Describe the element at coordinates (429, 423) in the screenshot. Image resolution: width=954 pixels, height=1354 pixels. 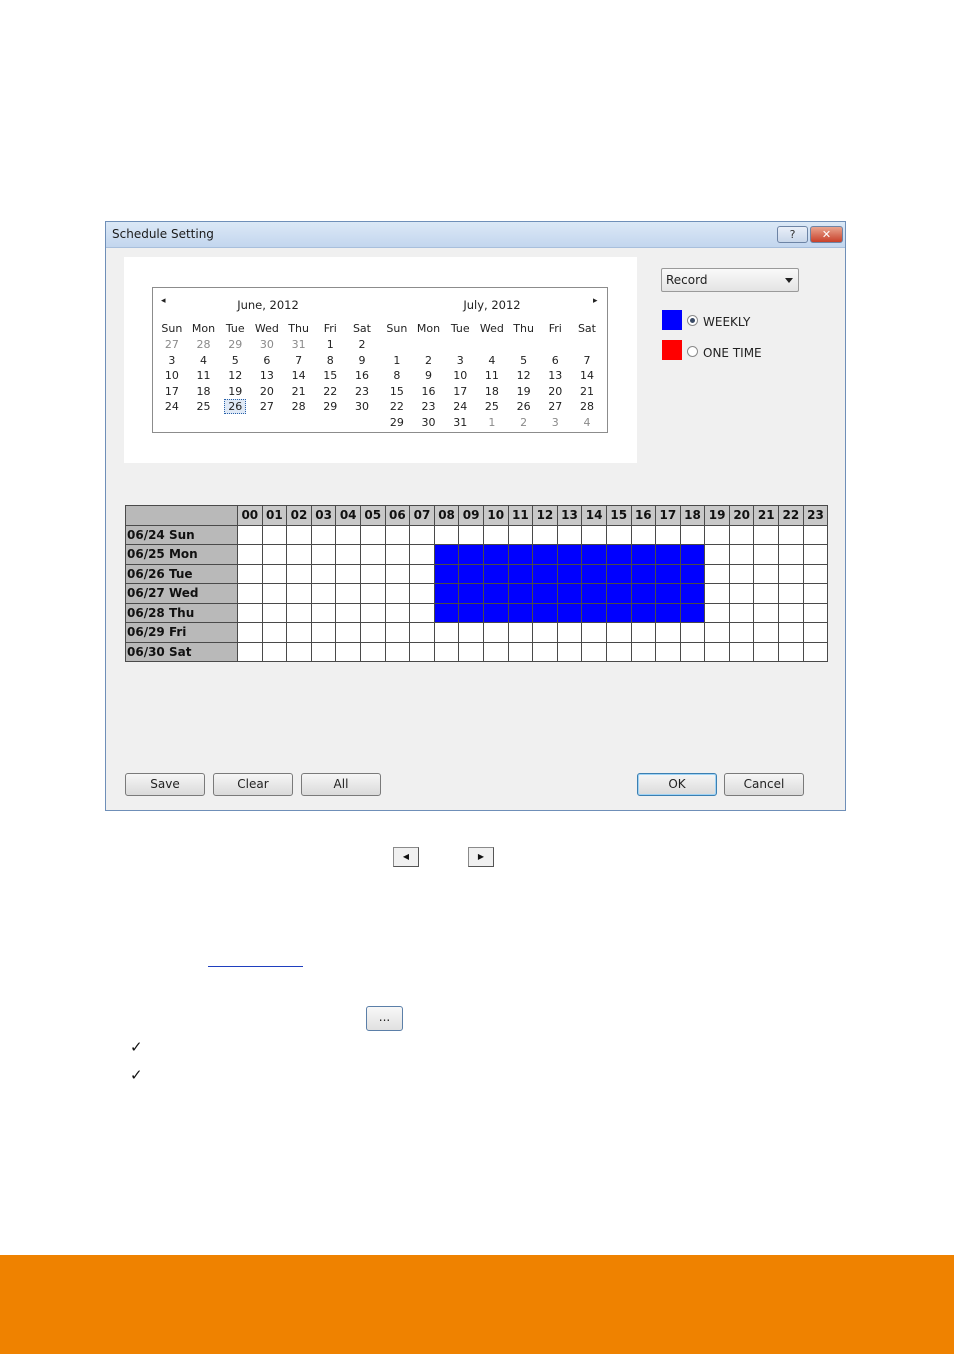
I see `calendar-day: 30` at that location.